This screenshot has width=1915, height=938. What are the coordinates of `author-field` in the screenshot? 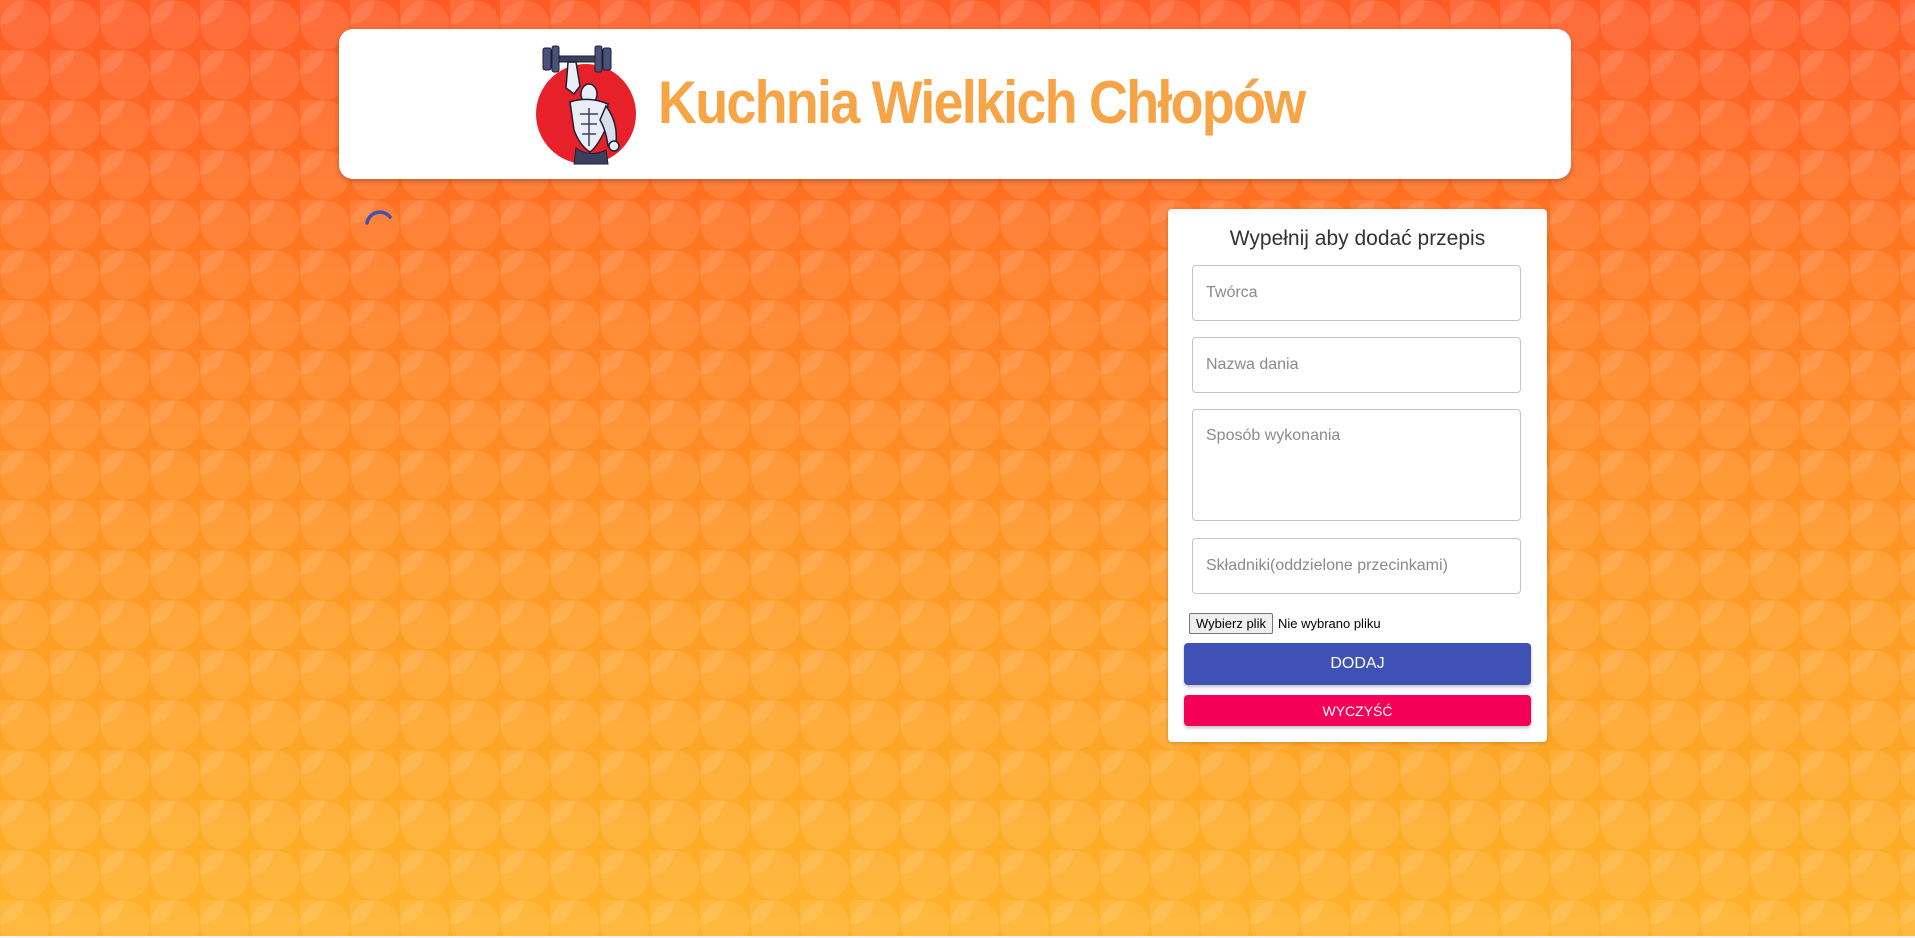 It's located at (1356, 293).